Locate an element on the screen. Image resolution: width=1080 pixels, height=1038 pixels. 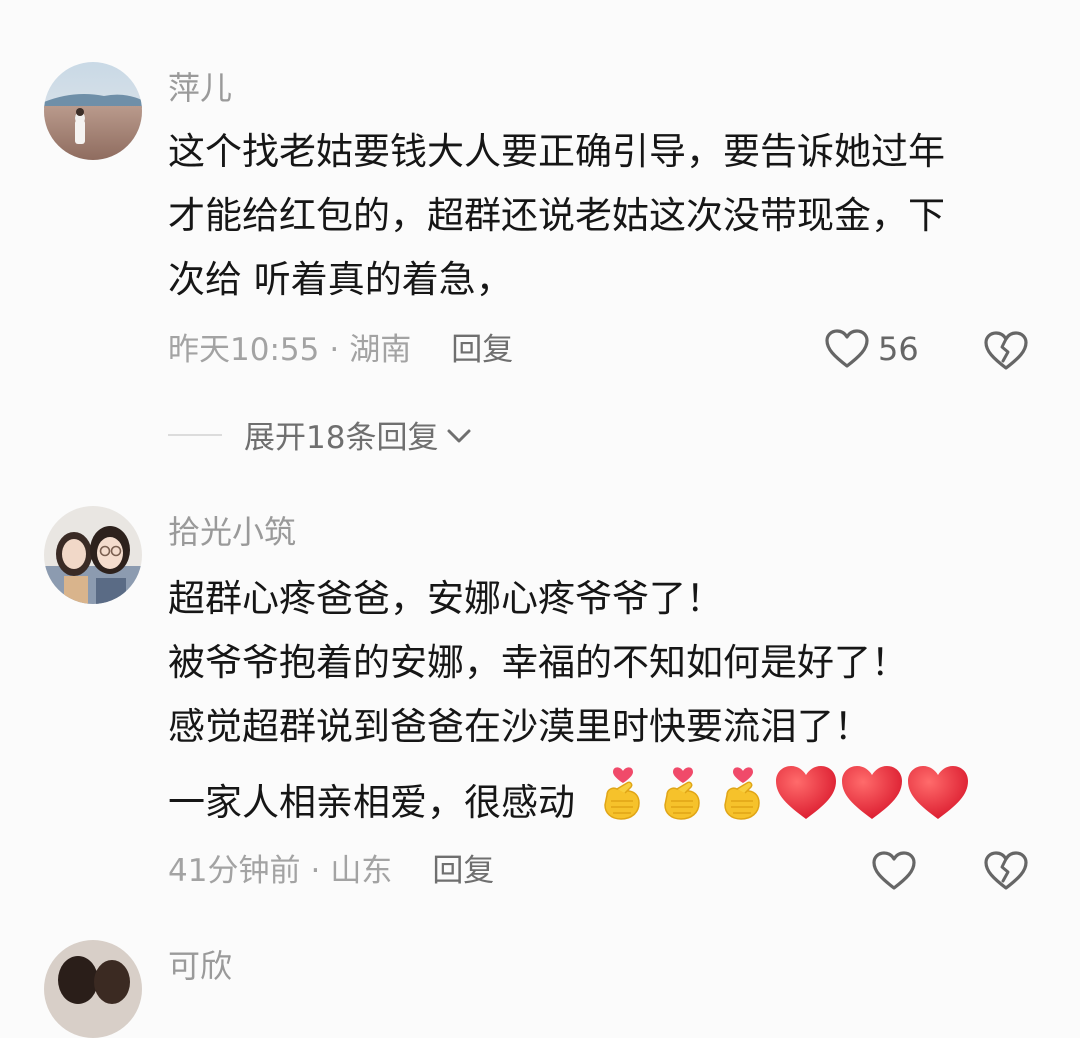
comment-meta: 昨天10:55 · 湖南 回复 is located at coordinates (340, 350).